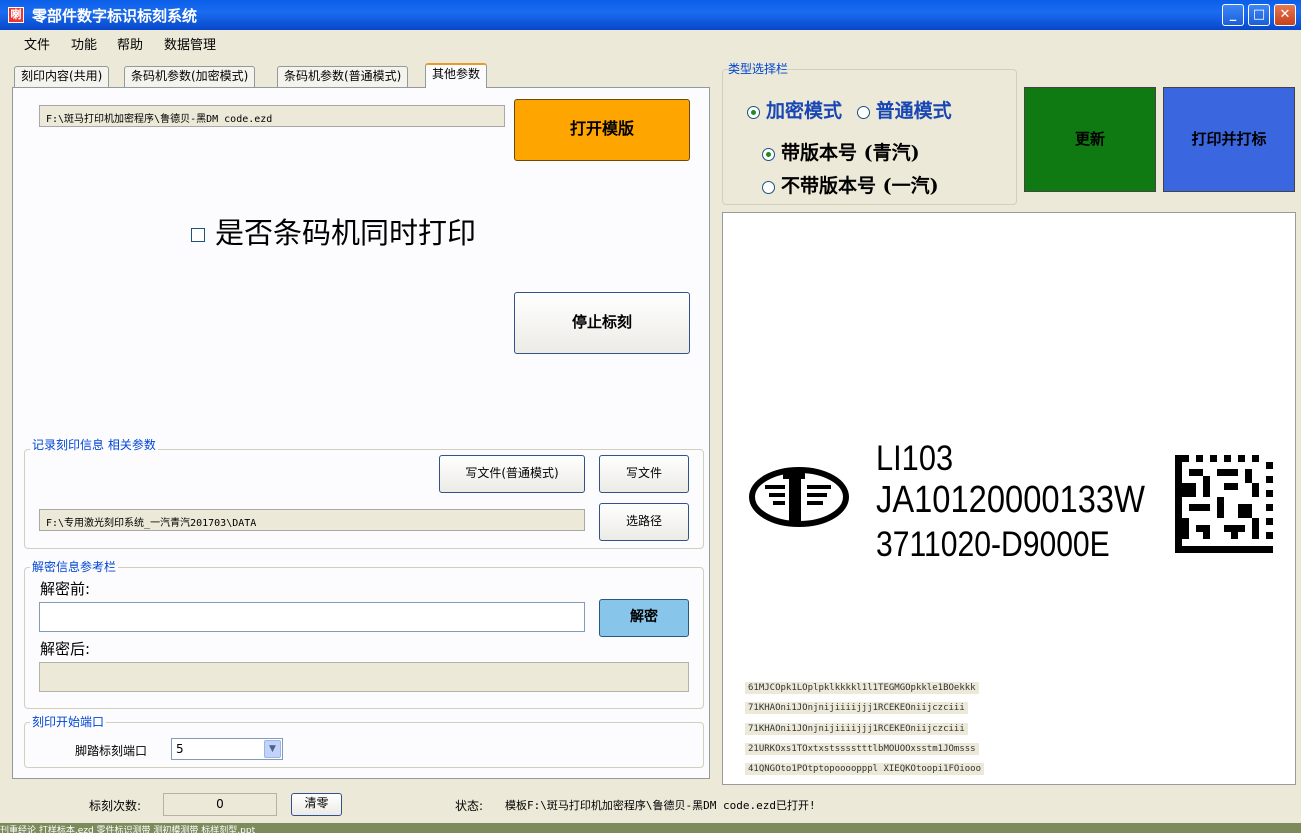 The image size is (1301, 833). I want to click on data-path-field: F:\专用激光刻印系统_一汽青汽201703\DATA, so click(312, 520).